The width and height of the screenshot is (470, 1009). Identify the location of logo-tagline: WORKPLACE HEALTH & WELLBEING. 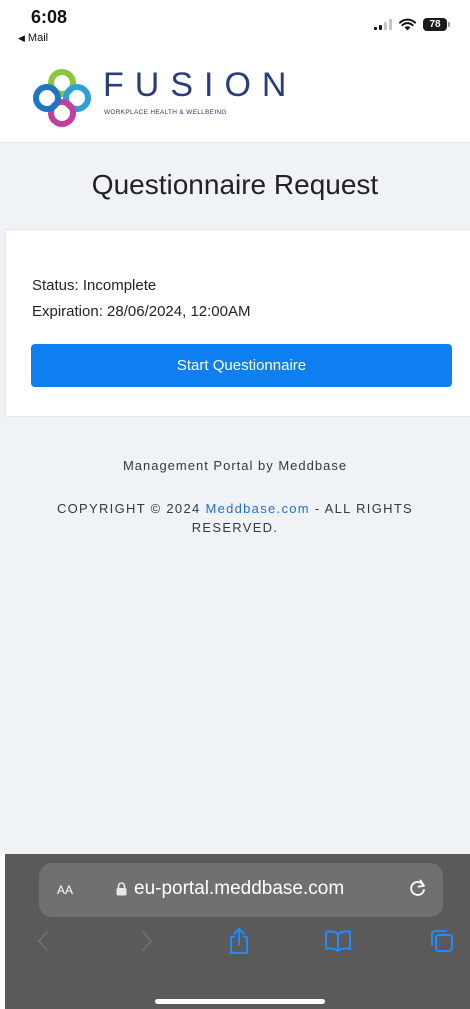
(165, 112).